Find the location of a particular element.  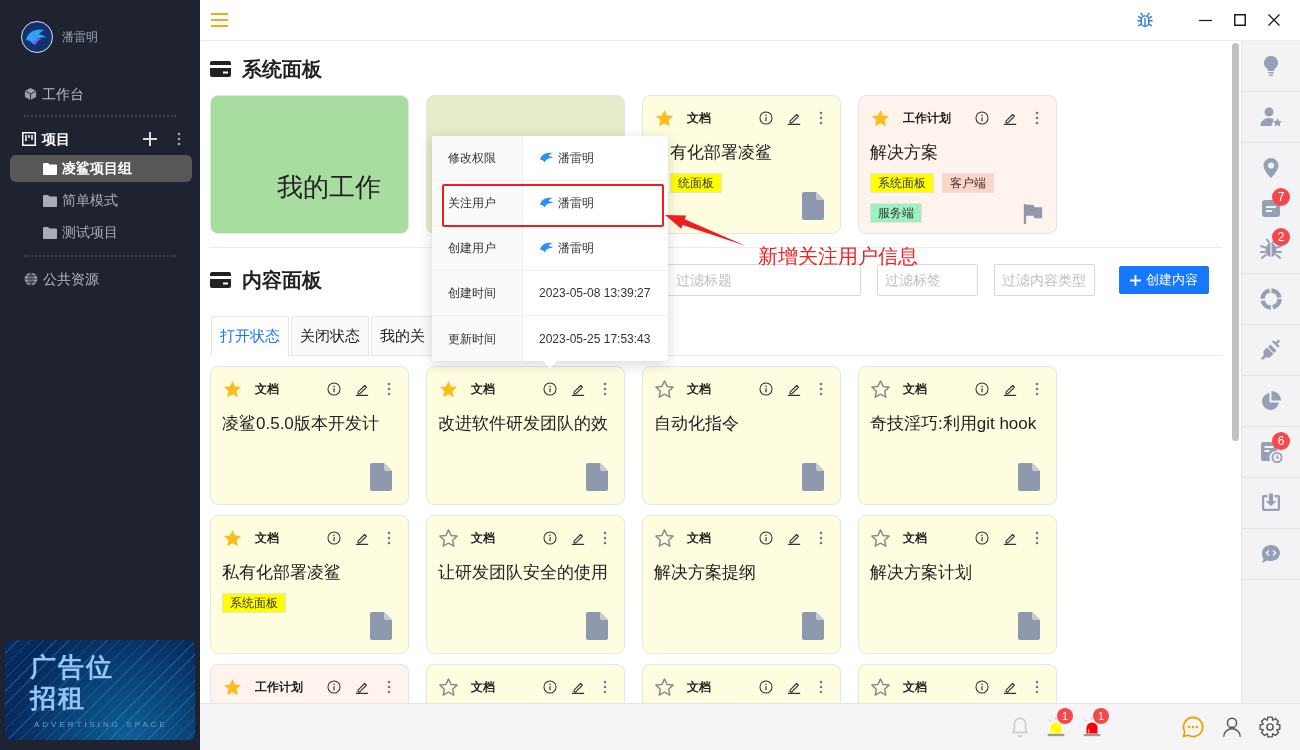

code-chat-icon is located at coordinates (1271, 554).